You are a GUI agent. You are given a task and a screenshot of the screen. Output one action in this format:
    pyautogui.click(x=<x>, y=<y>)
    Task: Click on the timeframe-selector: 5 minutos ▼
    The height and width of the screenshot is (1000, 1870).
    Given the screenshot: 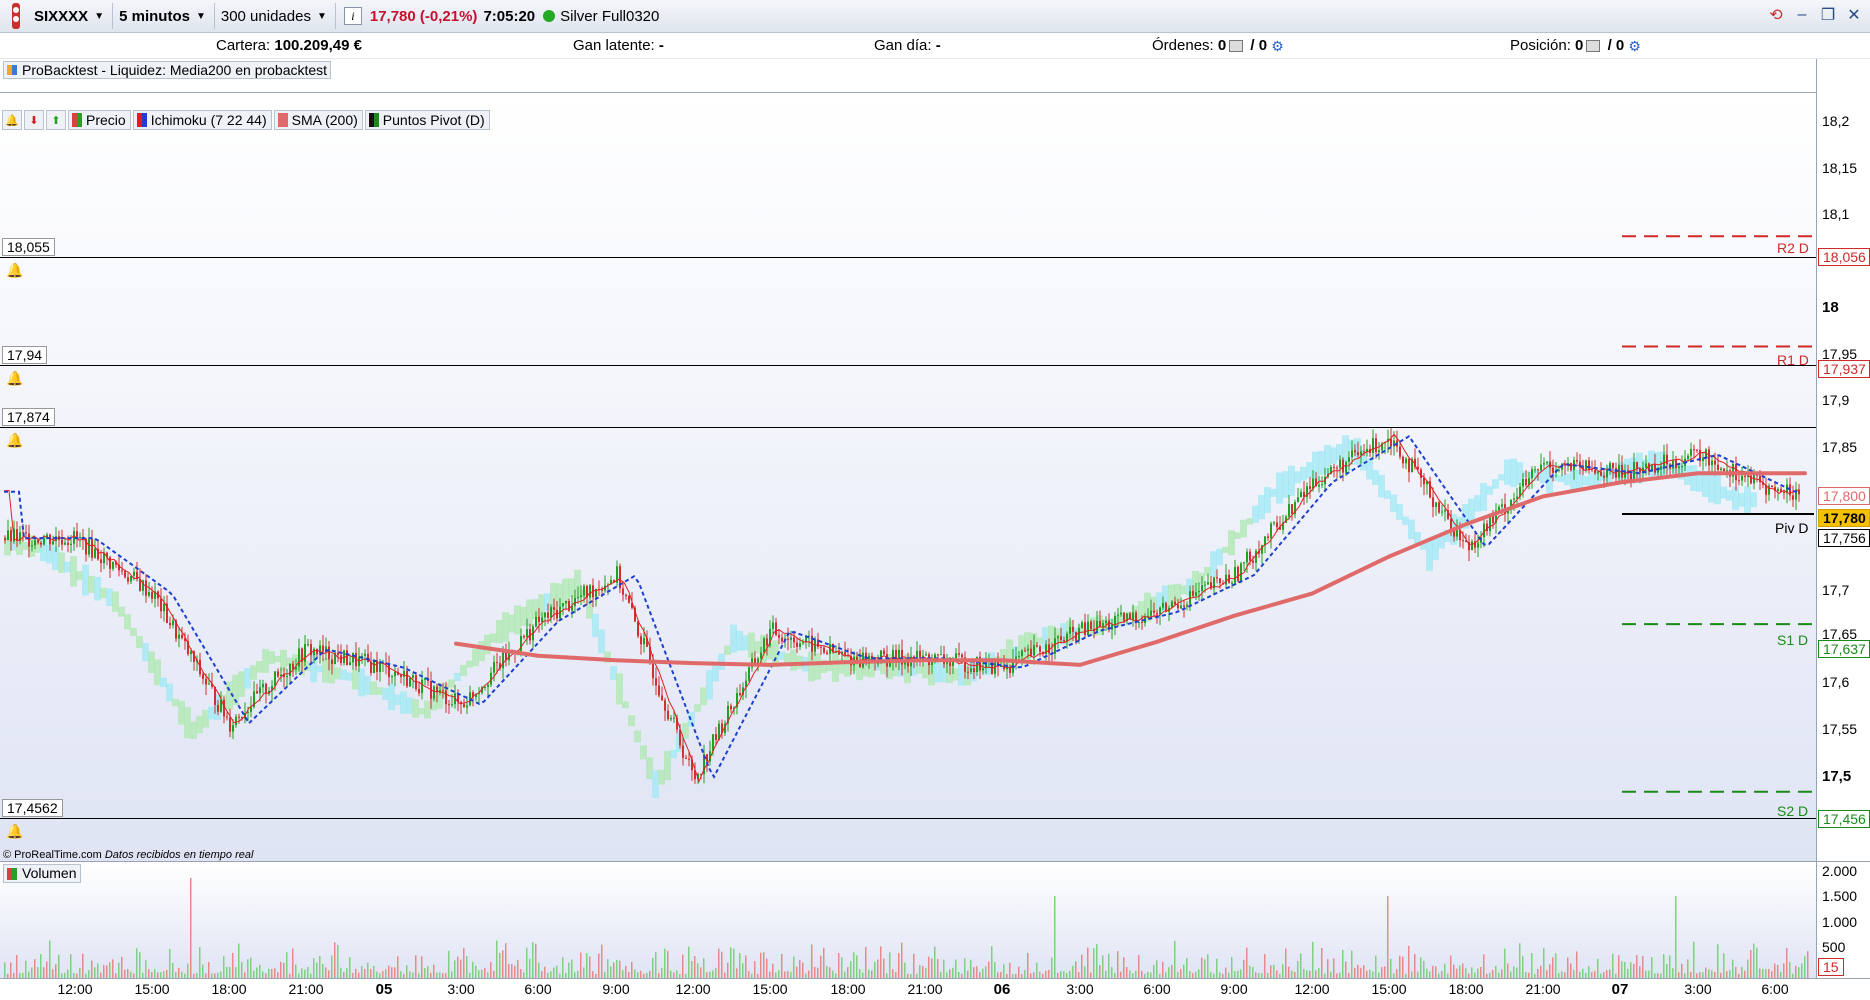 What is the action you would take?
    pyautogui.click(x=164, y=16)
    